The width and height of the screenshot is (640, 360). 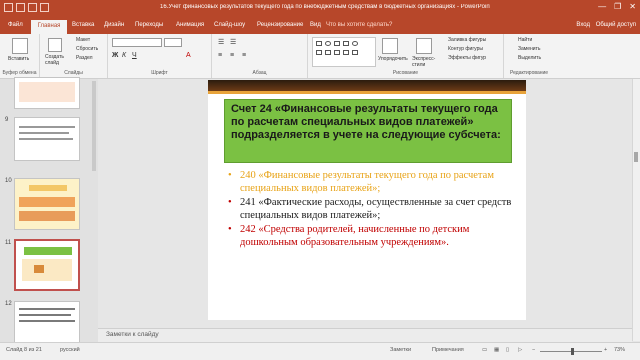 I want to click on paste-icon, so click(x=20, y=46).